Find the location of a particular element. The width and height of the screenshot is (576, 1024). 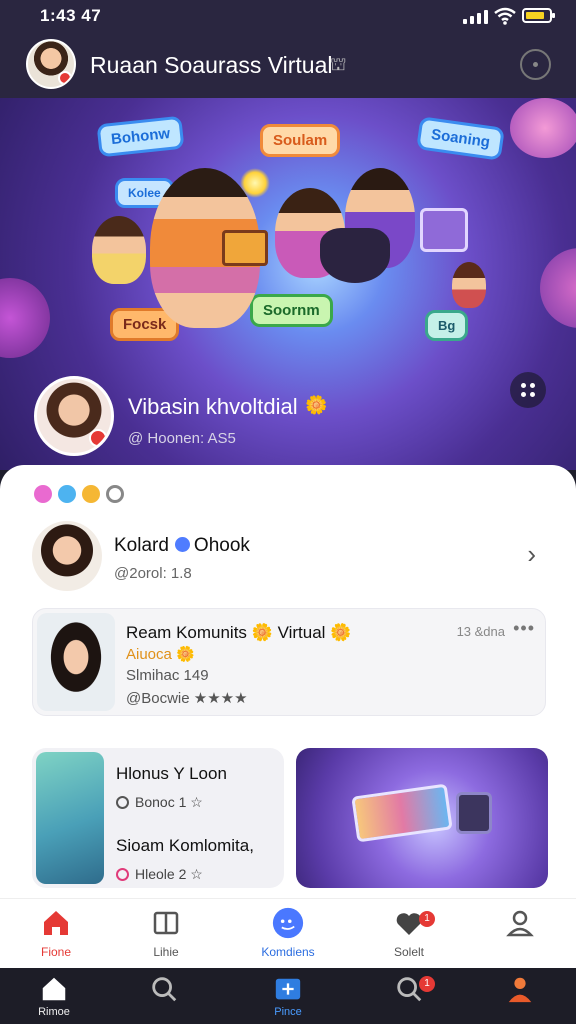

post-count: Slmihac 149 is located at coordinates (167, 675).